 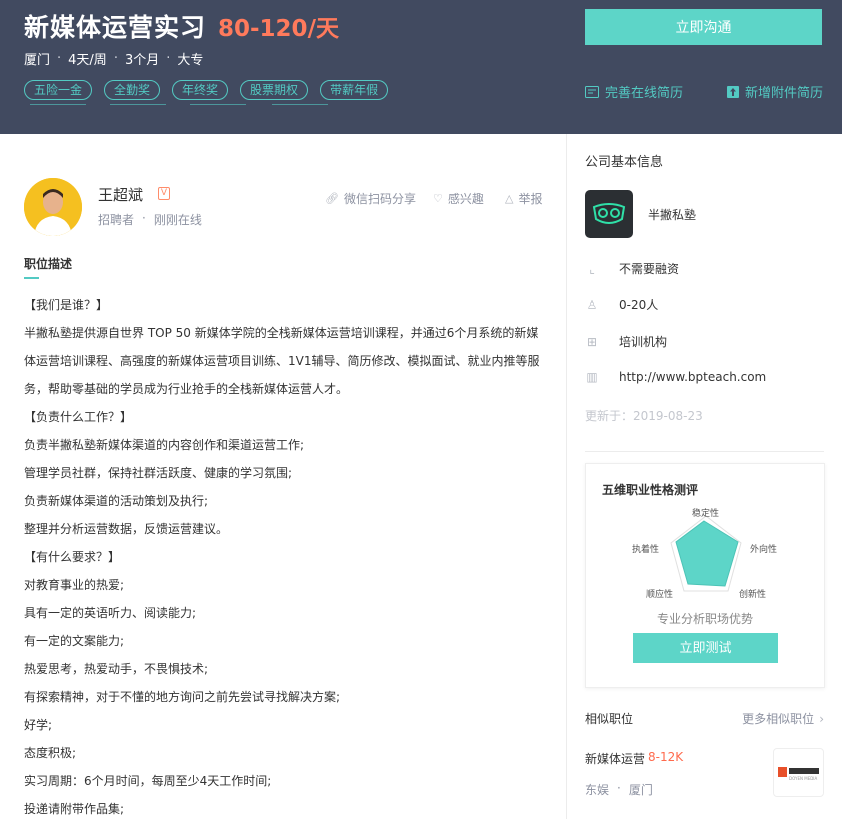 I want to click on report-label: 举报, so click(x=530, y=199).